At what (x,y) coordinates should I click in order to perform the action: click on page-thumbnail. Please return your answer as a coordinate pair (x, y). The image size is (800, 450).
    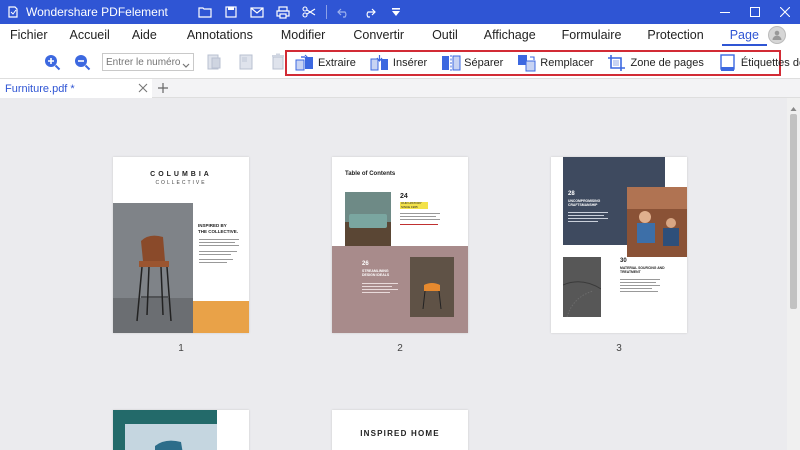
    Looking at the image, I should click on (181, 430).